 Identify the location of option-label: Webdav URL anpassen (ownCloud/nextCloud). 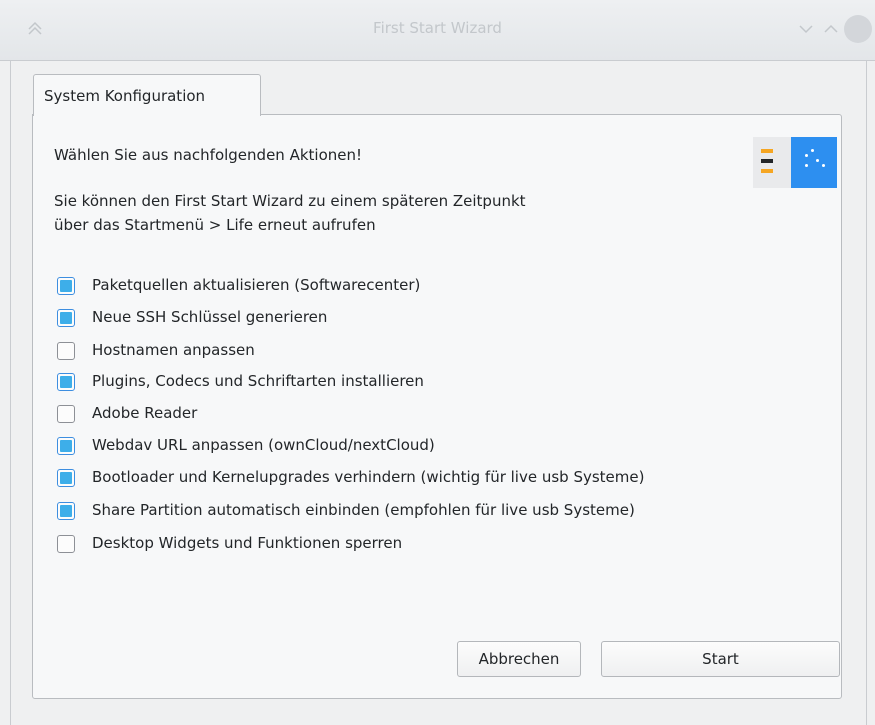
(263, 445).